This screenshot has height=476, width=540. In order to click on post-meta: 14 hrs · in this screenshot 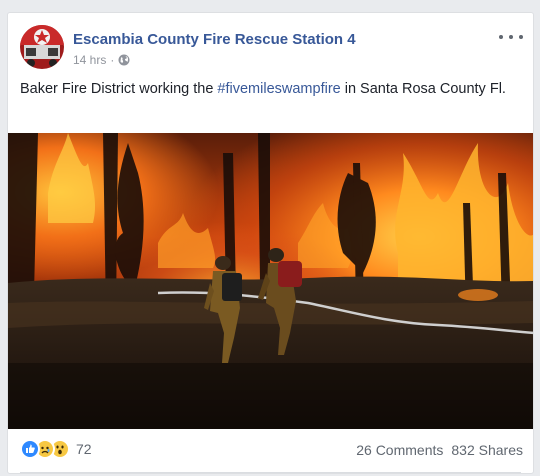, I will do `click(101, 60)`.